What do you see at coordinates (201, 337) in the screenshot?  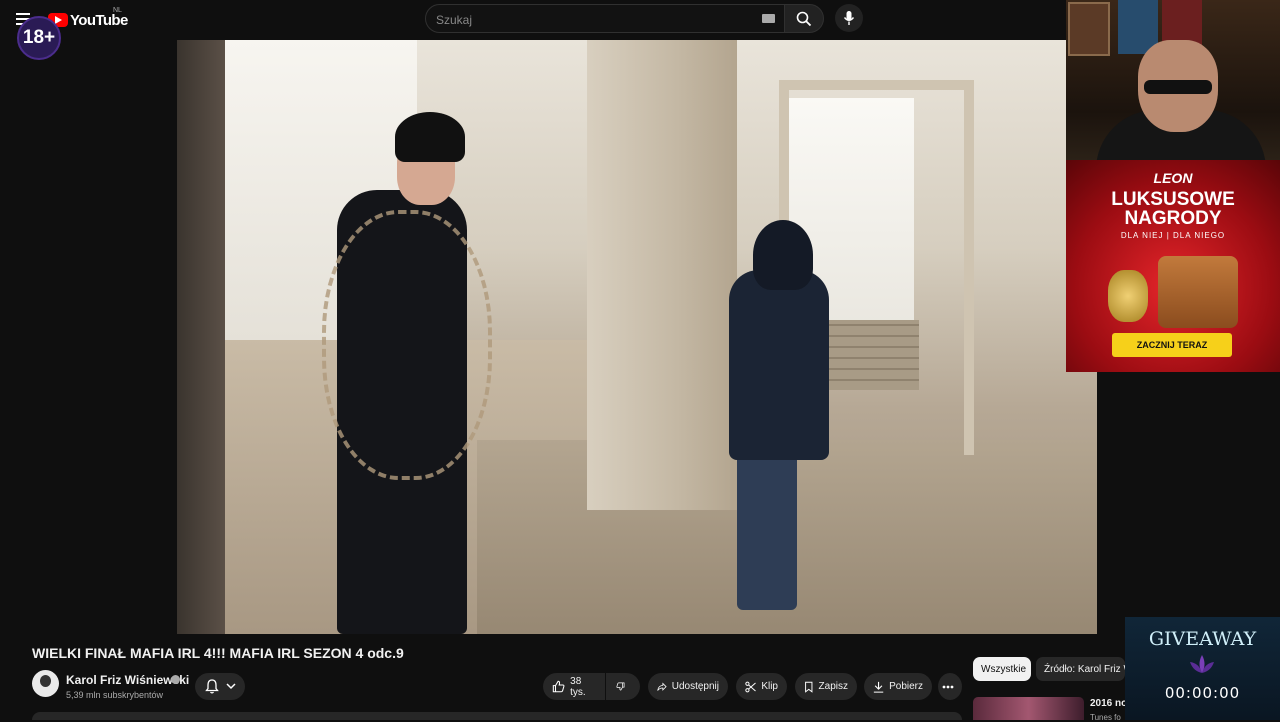 I see `video-left-wall` at bounding box center [201, 337].